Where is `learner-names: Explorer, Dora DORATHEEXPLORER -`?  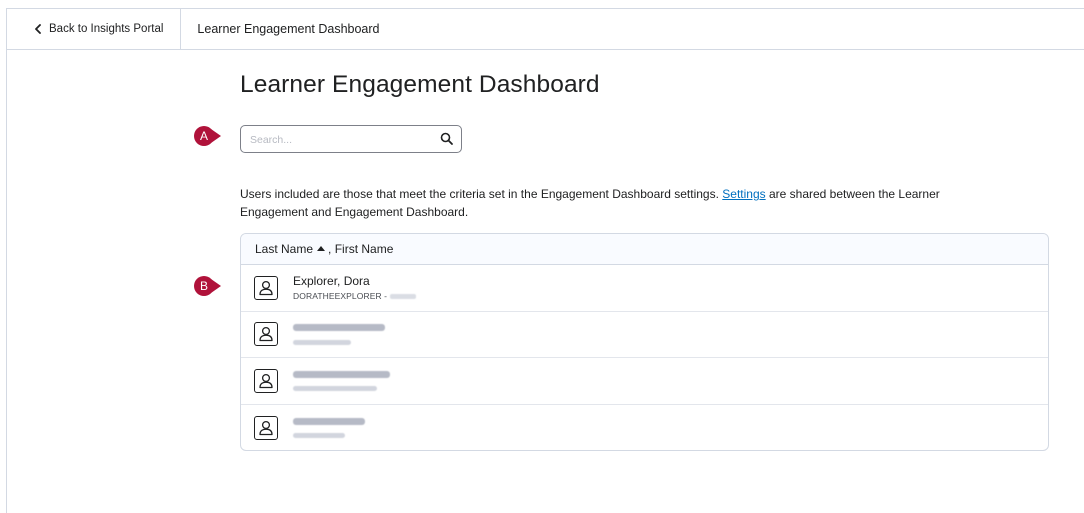
learner-names: Explorer, Dora DORATHEEXPLORER - is located at coordinates (355, 288).